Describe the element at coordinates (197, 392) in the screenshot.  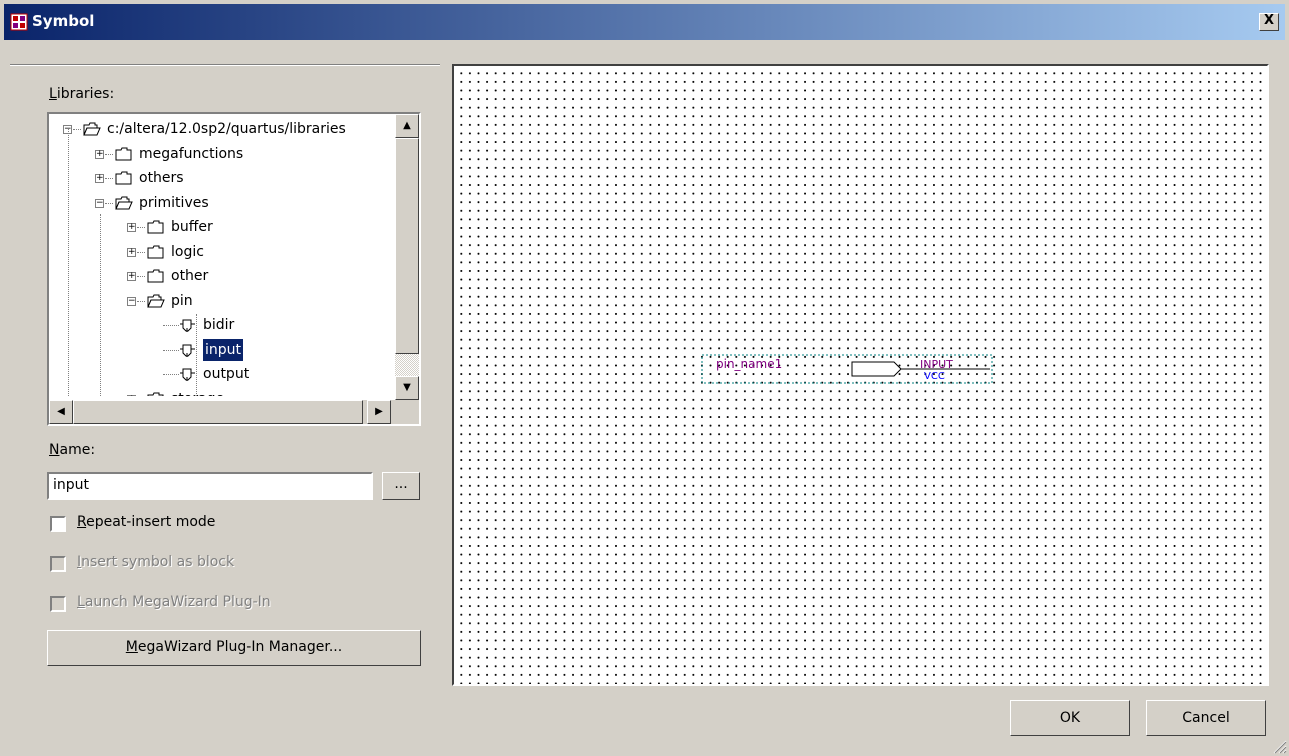
I see `tree-node-label: storage` at that location.